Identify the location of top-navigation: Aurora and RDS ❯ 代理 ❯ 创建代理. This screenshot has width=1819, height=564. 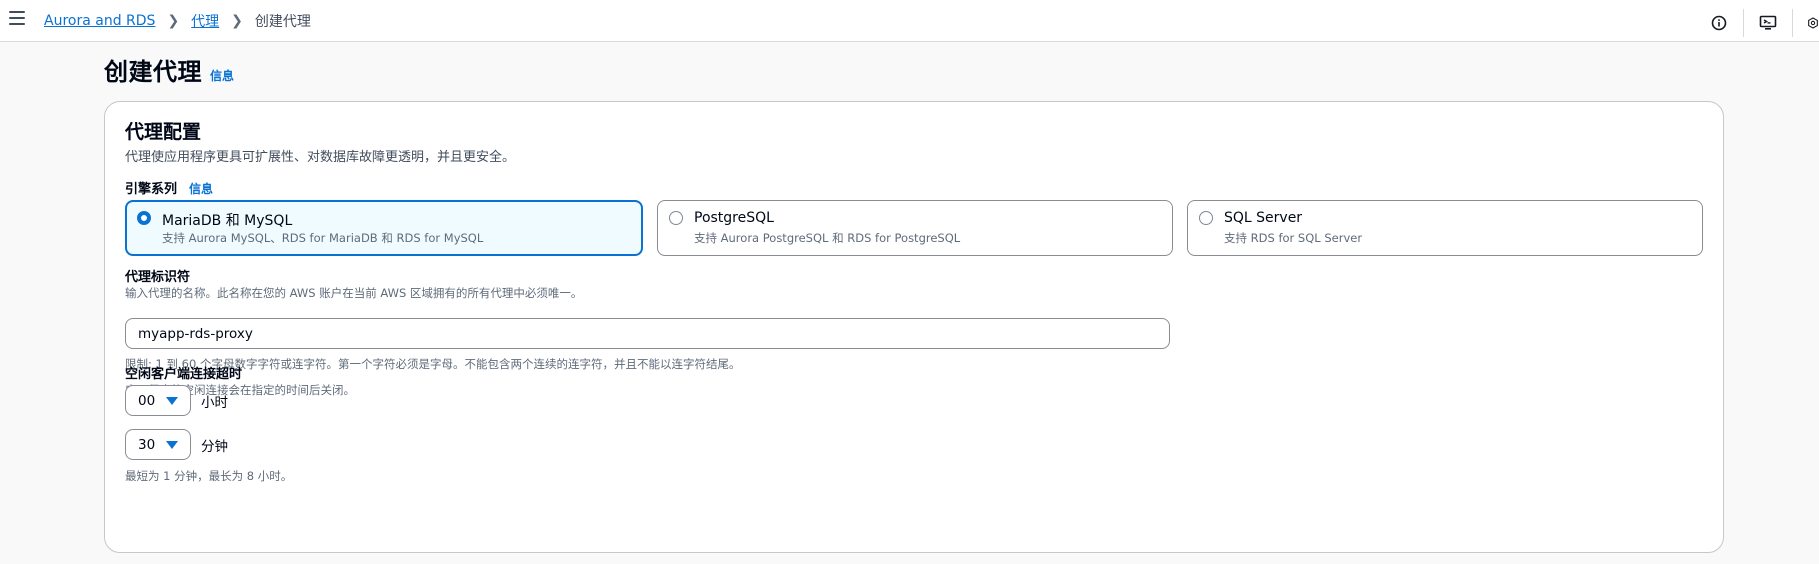
(909, 21).